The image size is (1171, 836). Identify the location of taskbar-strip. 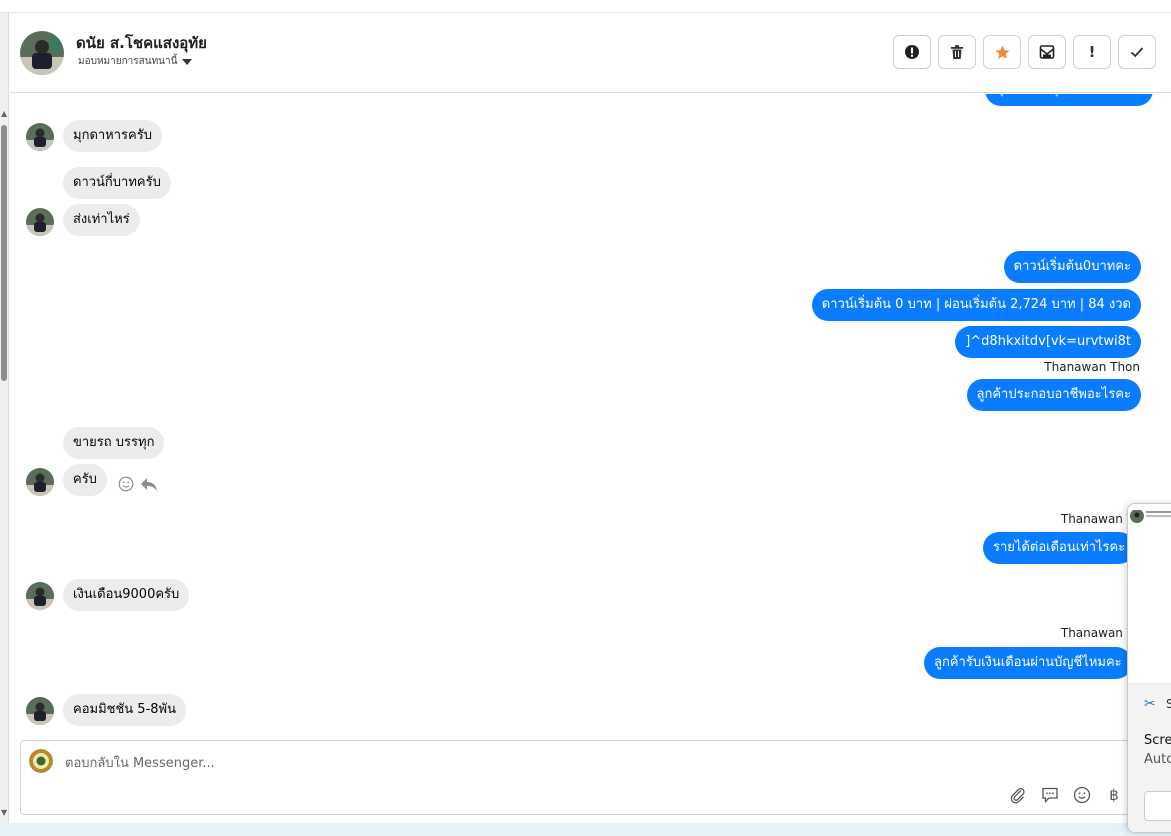
(585, 829).